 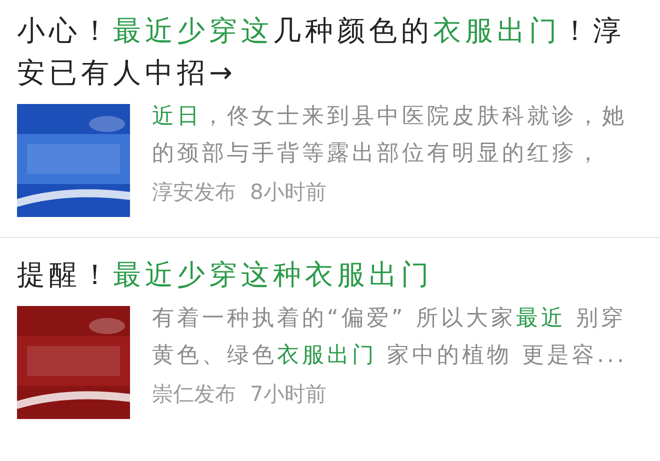 I want to click on source-name: 崇仁发布, so click(x=194, y=394).